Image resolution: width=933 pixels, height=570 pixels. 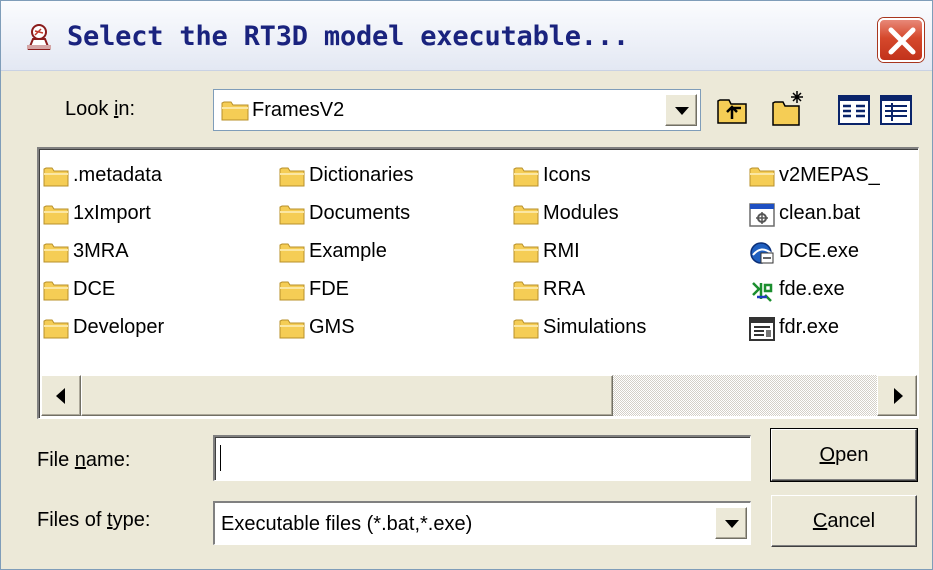 What do you see at coordinates (347, 524) in the screenshot?
I see `file-type-value: Executable files (*.bat,*.exe)` at bounding box center [347, 524].